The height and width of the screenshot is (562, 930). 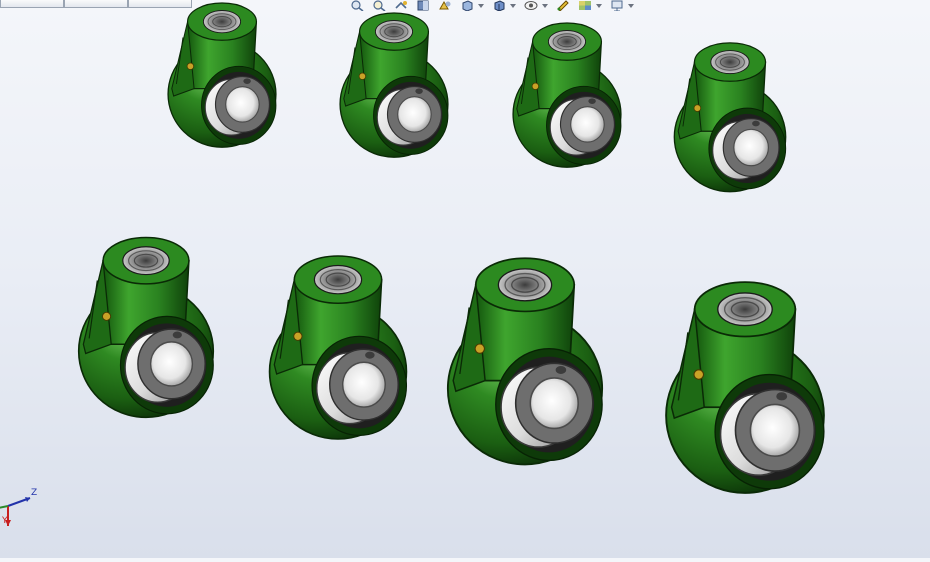 What do you see at coordinates (379, 5) in the screenshot?
I see `zoom-to-area-icon` at bounding box center [379, 5].